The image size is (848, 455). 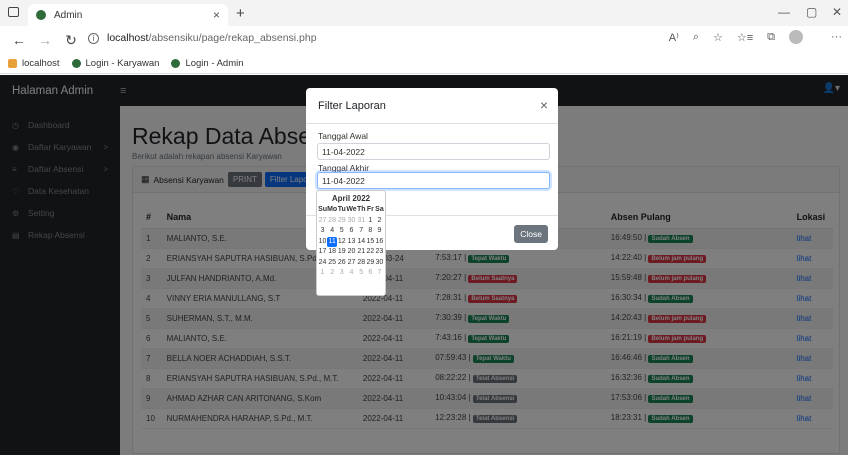 What do you see at coordinates (93, 38) in the screenshot?
I see `site-info-icon: i` at bounding box center [93, 38].